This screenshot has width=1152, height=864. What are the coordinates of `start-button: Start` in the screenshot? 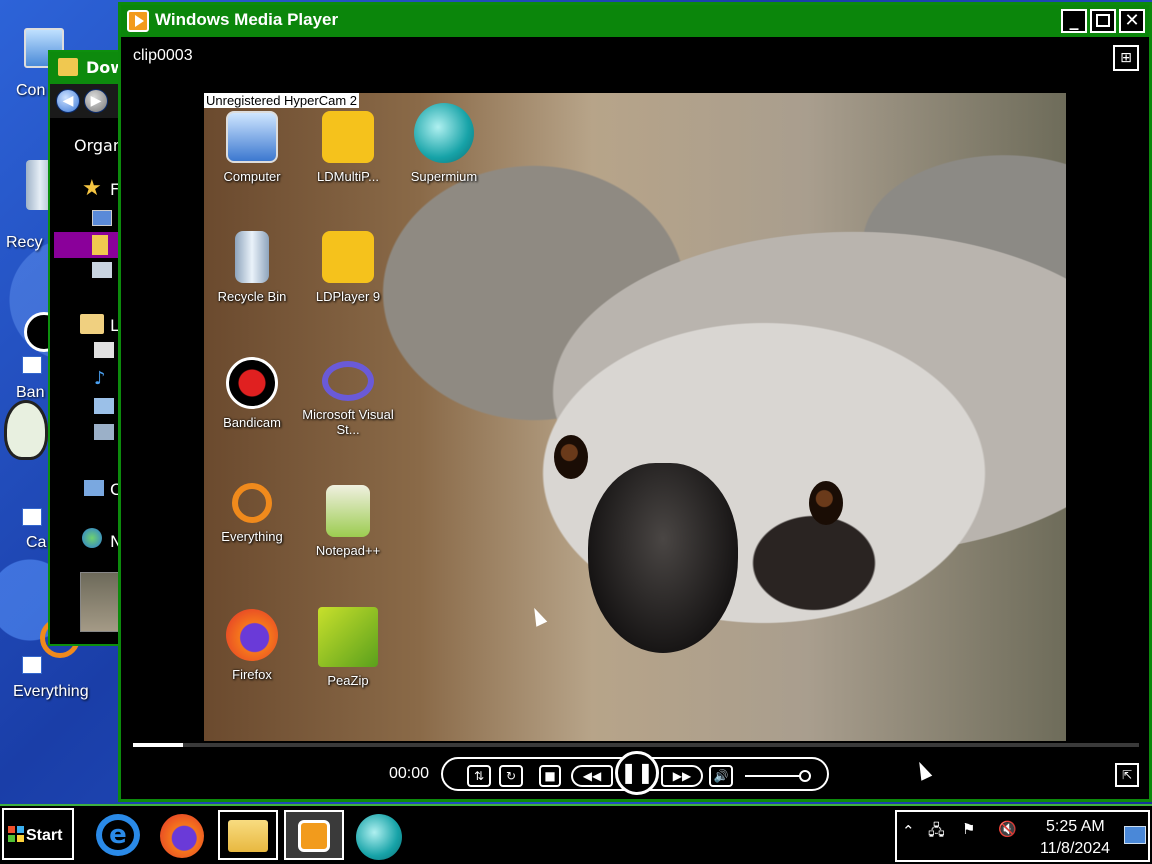 It's located at (38, 834).